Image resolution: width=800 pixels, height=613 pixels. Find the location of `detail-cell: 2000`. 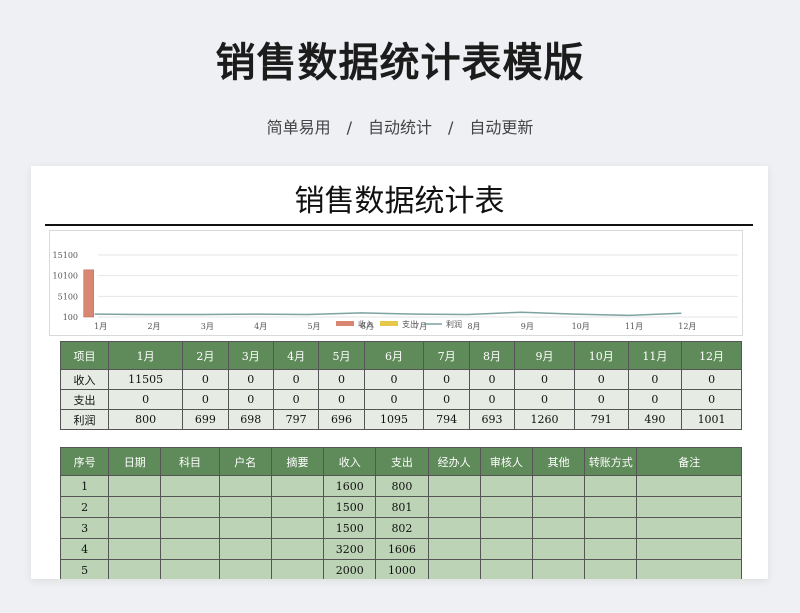

detail-cell: 2000 is located at coordinates (350, 569).